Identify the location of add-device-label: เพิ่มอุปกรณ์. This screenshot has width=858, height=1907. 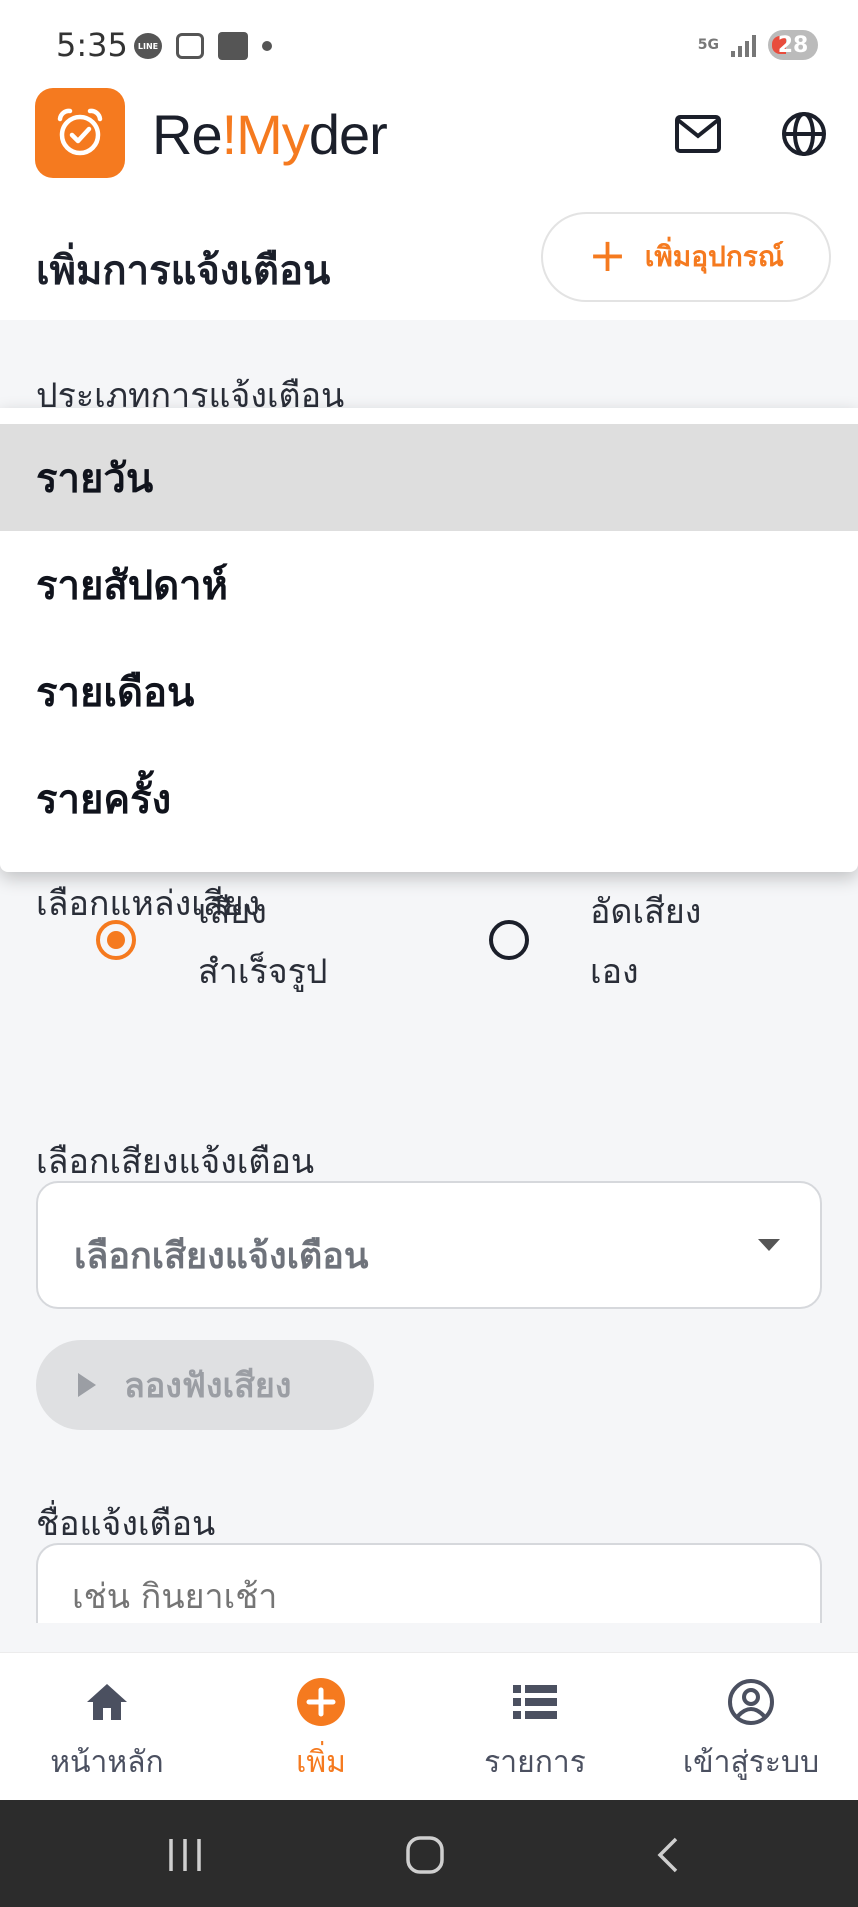
(714, 256).